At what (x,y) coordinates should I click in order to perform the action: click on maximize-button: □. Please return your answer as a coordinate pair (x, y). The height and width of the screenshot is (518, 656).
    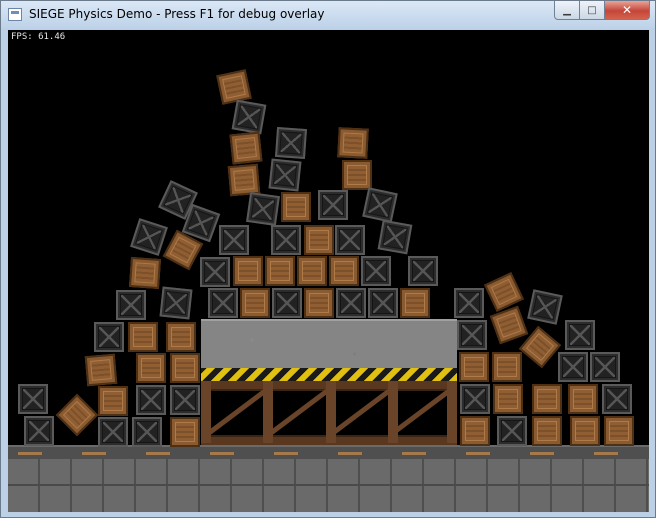
    Looking at the image, I should click on (592, 10).